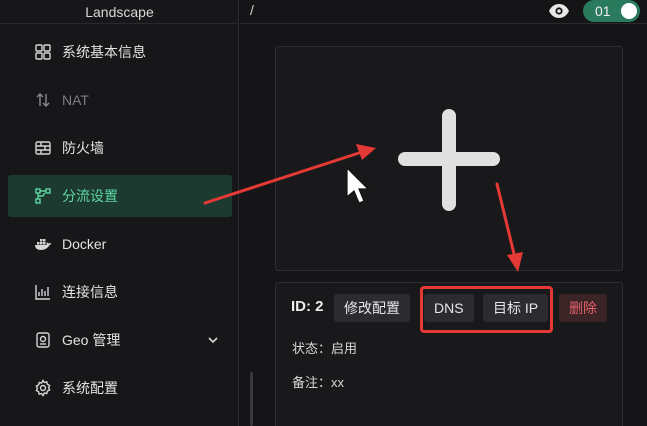  Describe the element at coordinates (43, 292) in the screenshot. I see `chart-icon` at that location.